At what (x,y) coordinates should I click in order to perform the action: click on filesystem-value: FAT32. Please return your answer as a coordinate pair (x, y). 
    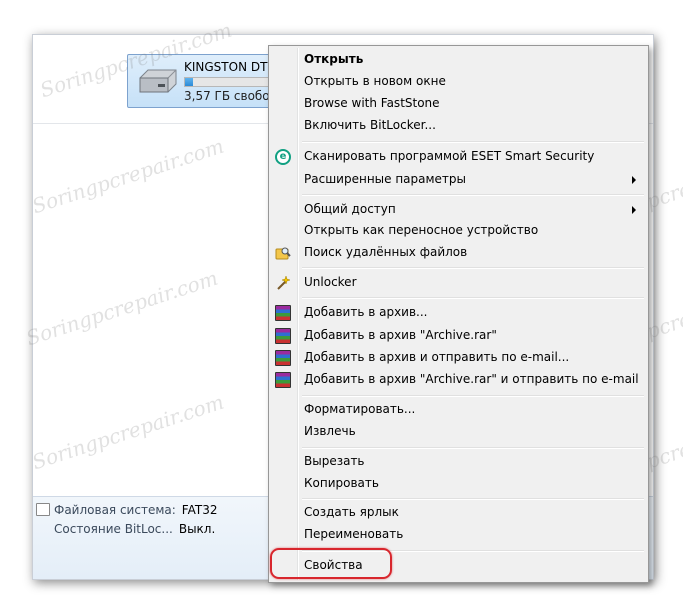
    Looking at the image, I should click on (199, 510).